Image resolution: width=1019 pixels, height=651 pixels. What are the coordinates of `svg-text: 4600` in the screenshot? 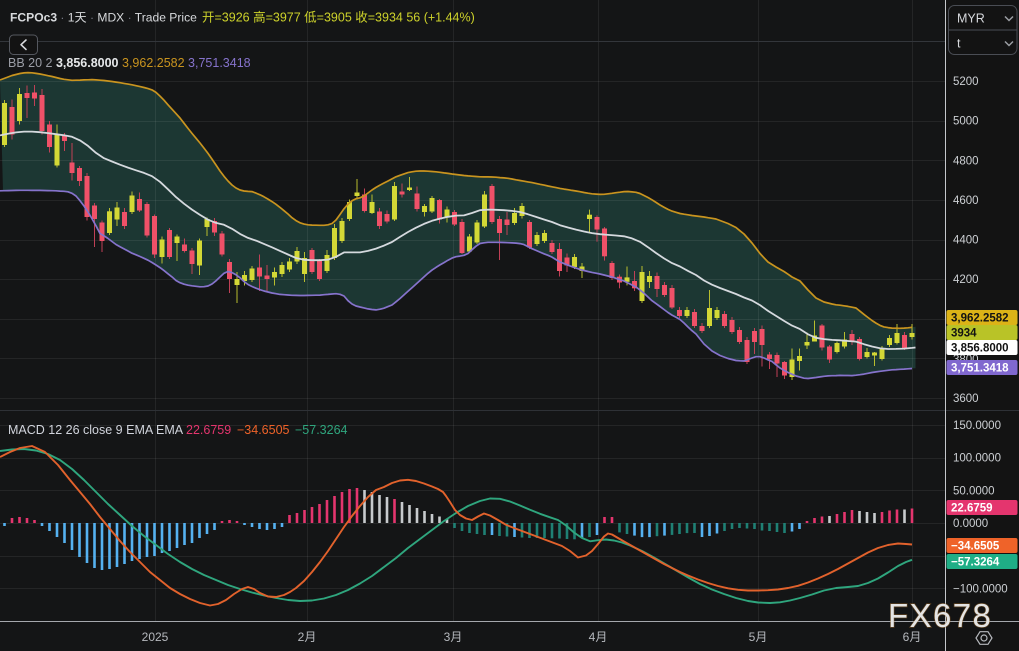 It's located at (966, 201).